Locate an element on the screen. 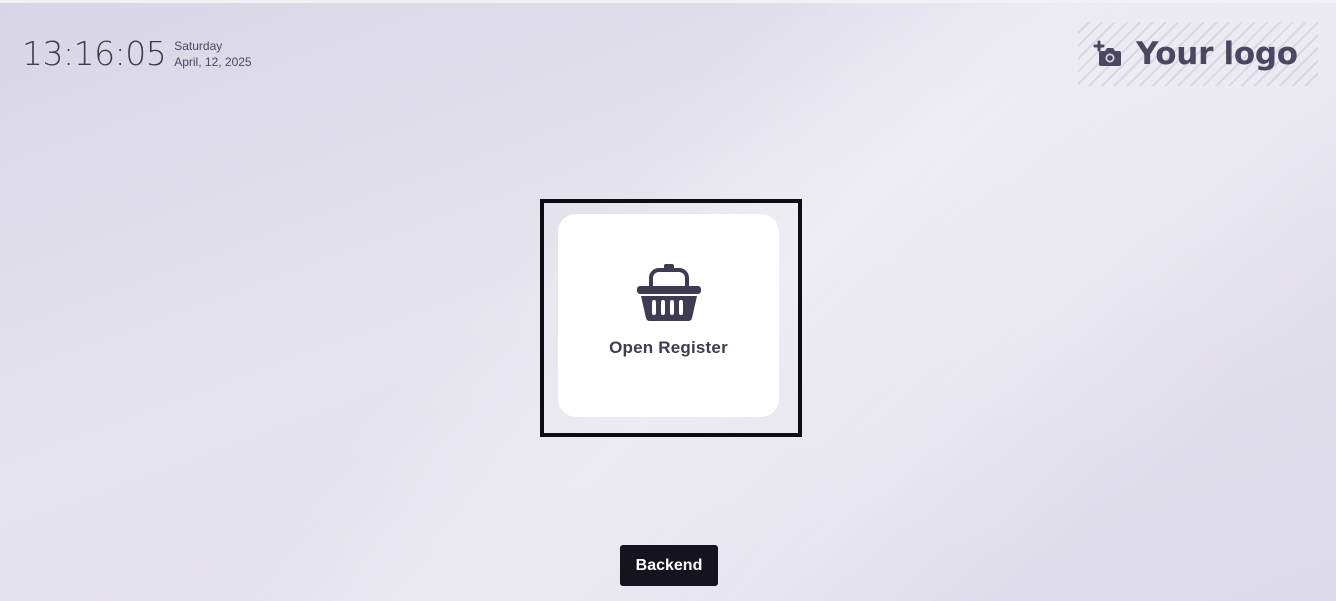  clock: 13:16:05 Saturday April, 12, 2025 is located at coordinates (137, 53).